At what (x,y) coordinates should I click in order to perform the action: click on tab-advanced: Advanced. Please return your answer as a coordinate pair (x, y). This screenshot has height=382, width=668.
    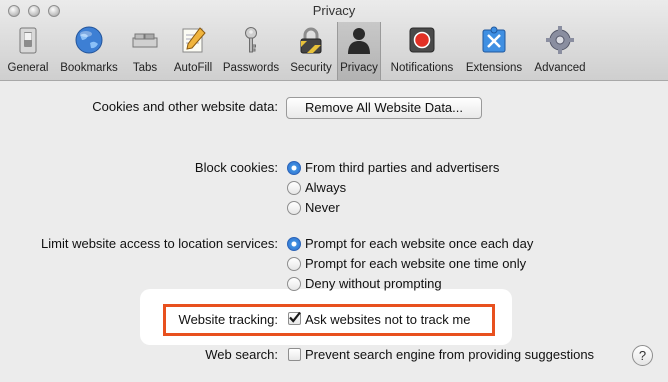
    Looking at the image, I should click on (560, 51).